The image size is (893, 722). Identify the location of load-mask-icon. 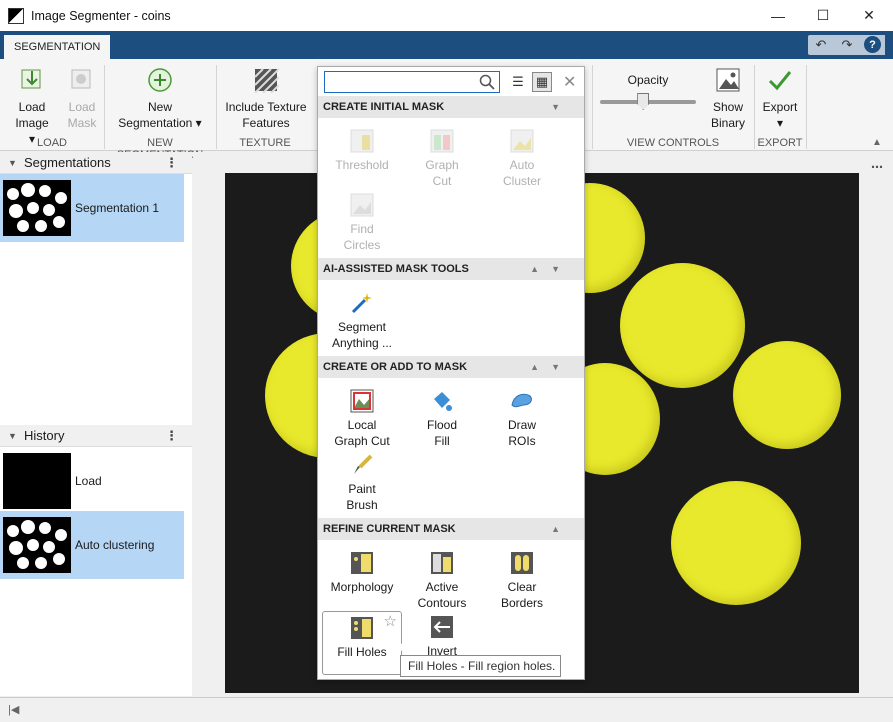
(82, 80).